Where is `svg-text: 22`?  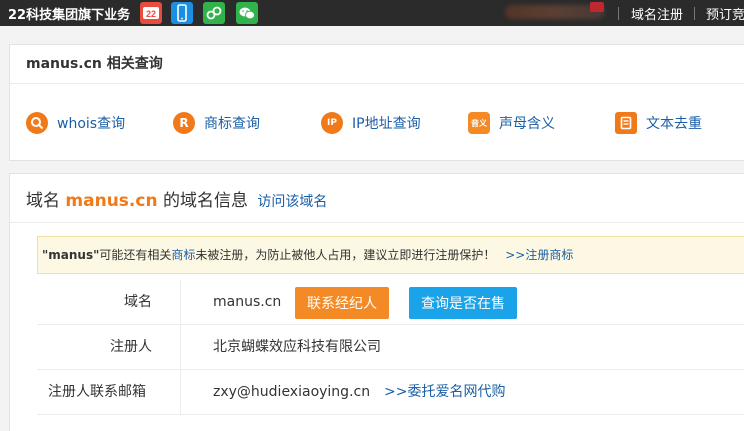
svg-text: 22 is located at coordinates (151, 14).